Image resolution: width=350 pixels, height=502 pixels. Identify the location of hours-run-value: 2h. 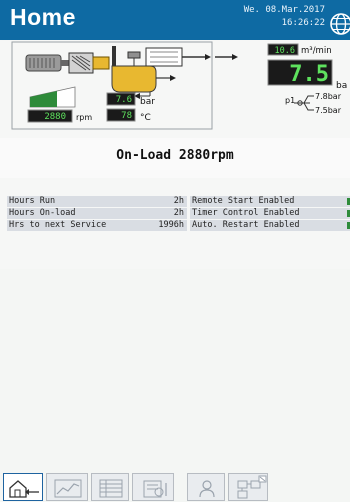
(178, 201).